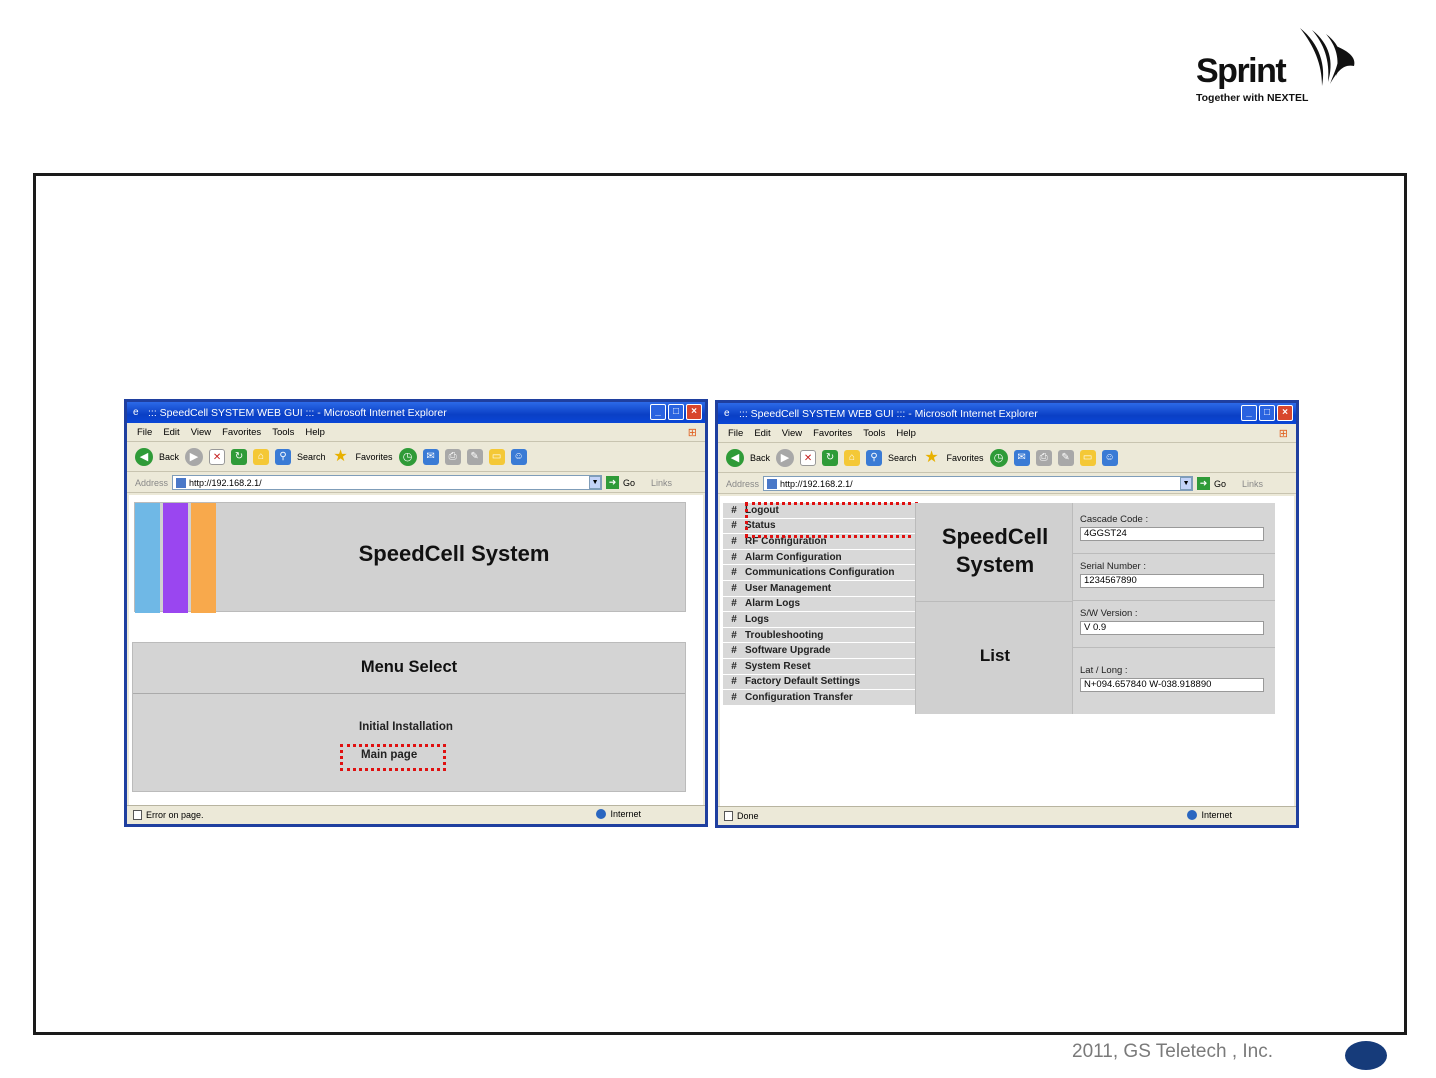 This screenshot has height=1078, width=1436. I want to click on nav-item-software-upgrade: # Software Upgrade, so click(819, 651).